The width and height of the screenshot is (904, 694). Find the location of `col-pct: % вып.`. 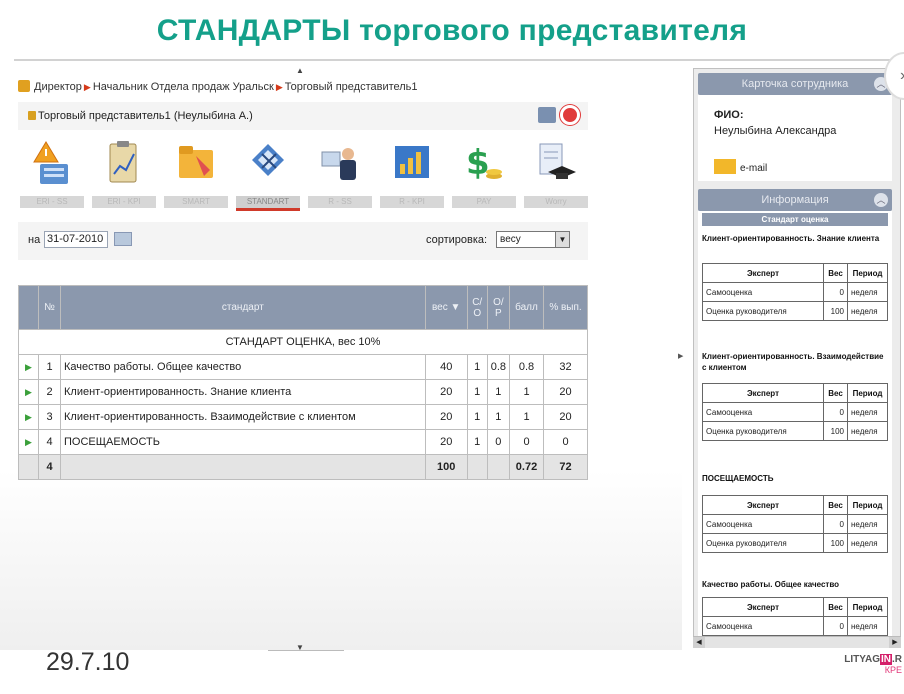

col-pct: % вып. is located at coordinates (565, 307).